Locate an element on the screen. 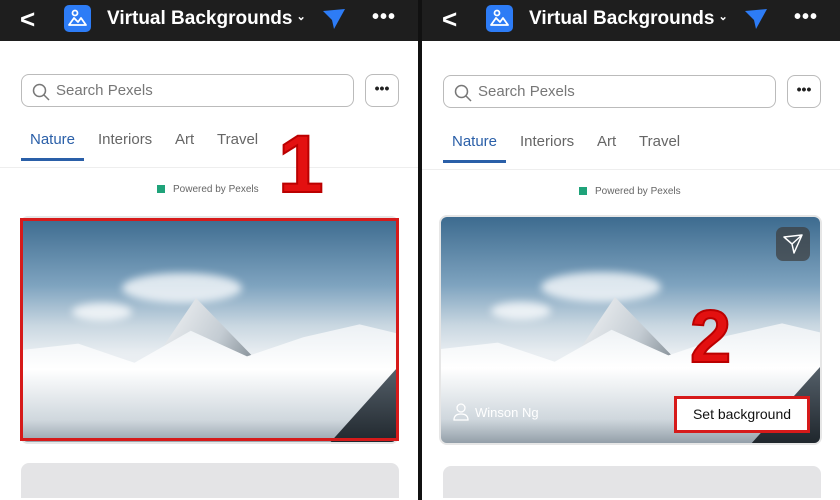 The image size is (840, 500). user-icon is located at coordinates (461, 412).